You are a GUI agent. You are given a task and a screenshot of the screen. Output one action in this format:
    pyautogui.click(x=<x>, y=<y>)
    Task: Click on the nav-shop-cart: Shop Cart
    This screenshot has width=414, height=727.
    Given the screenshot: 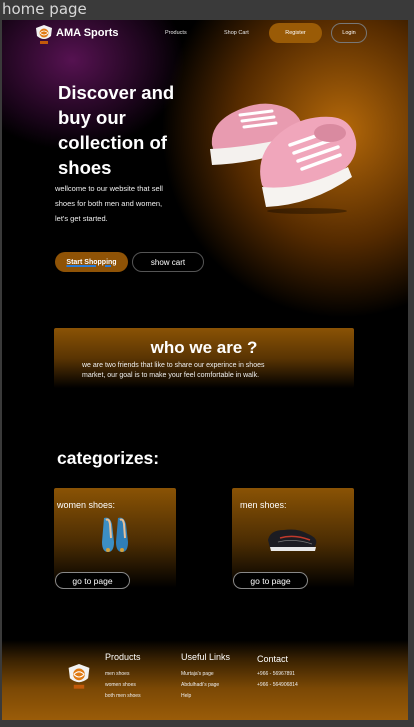 What is the action you would take?
    pyautogui.click(x=236, y=33)
    